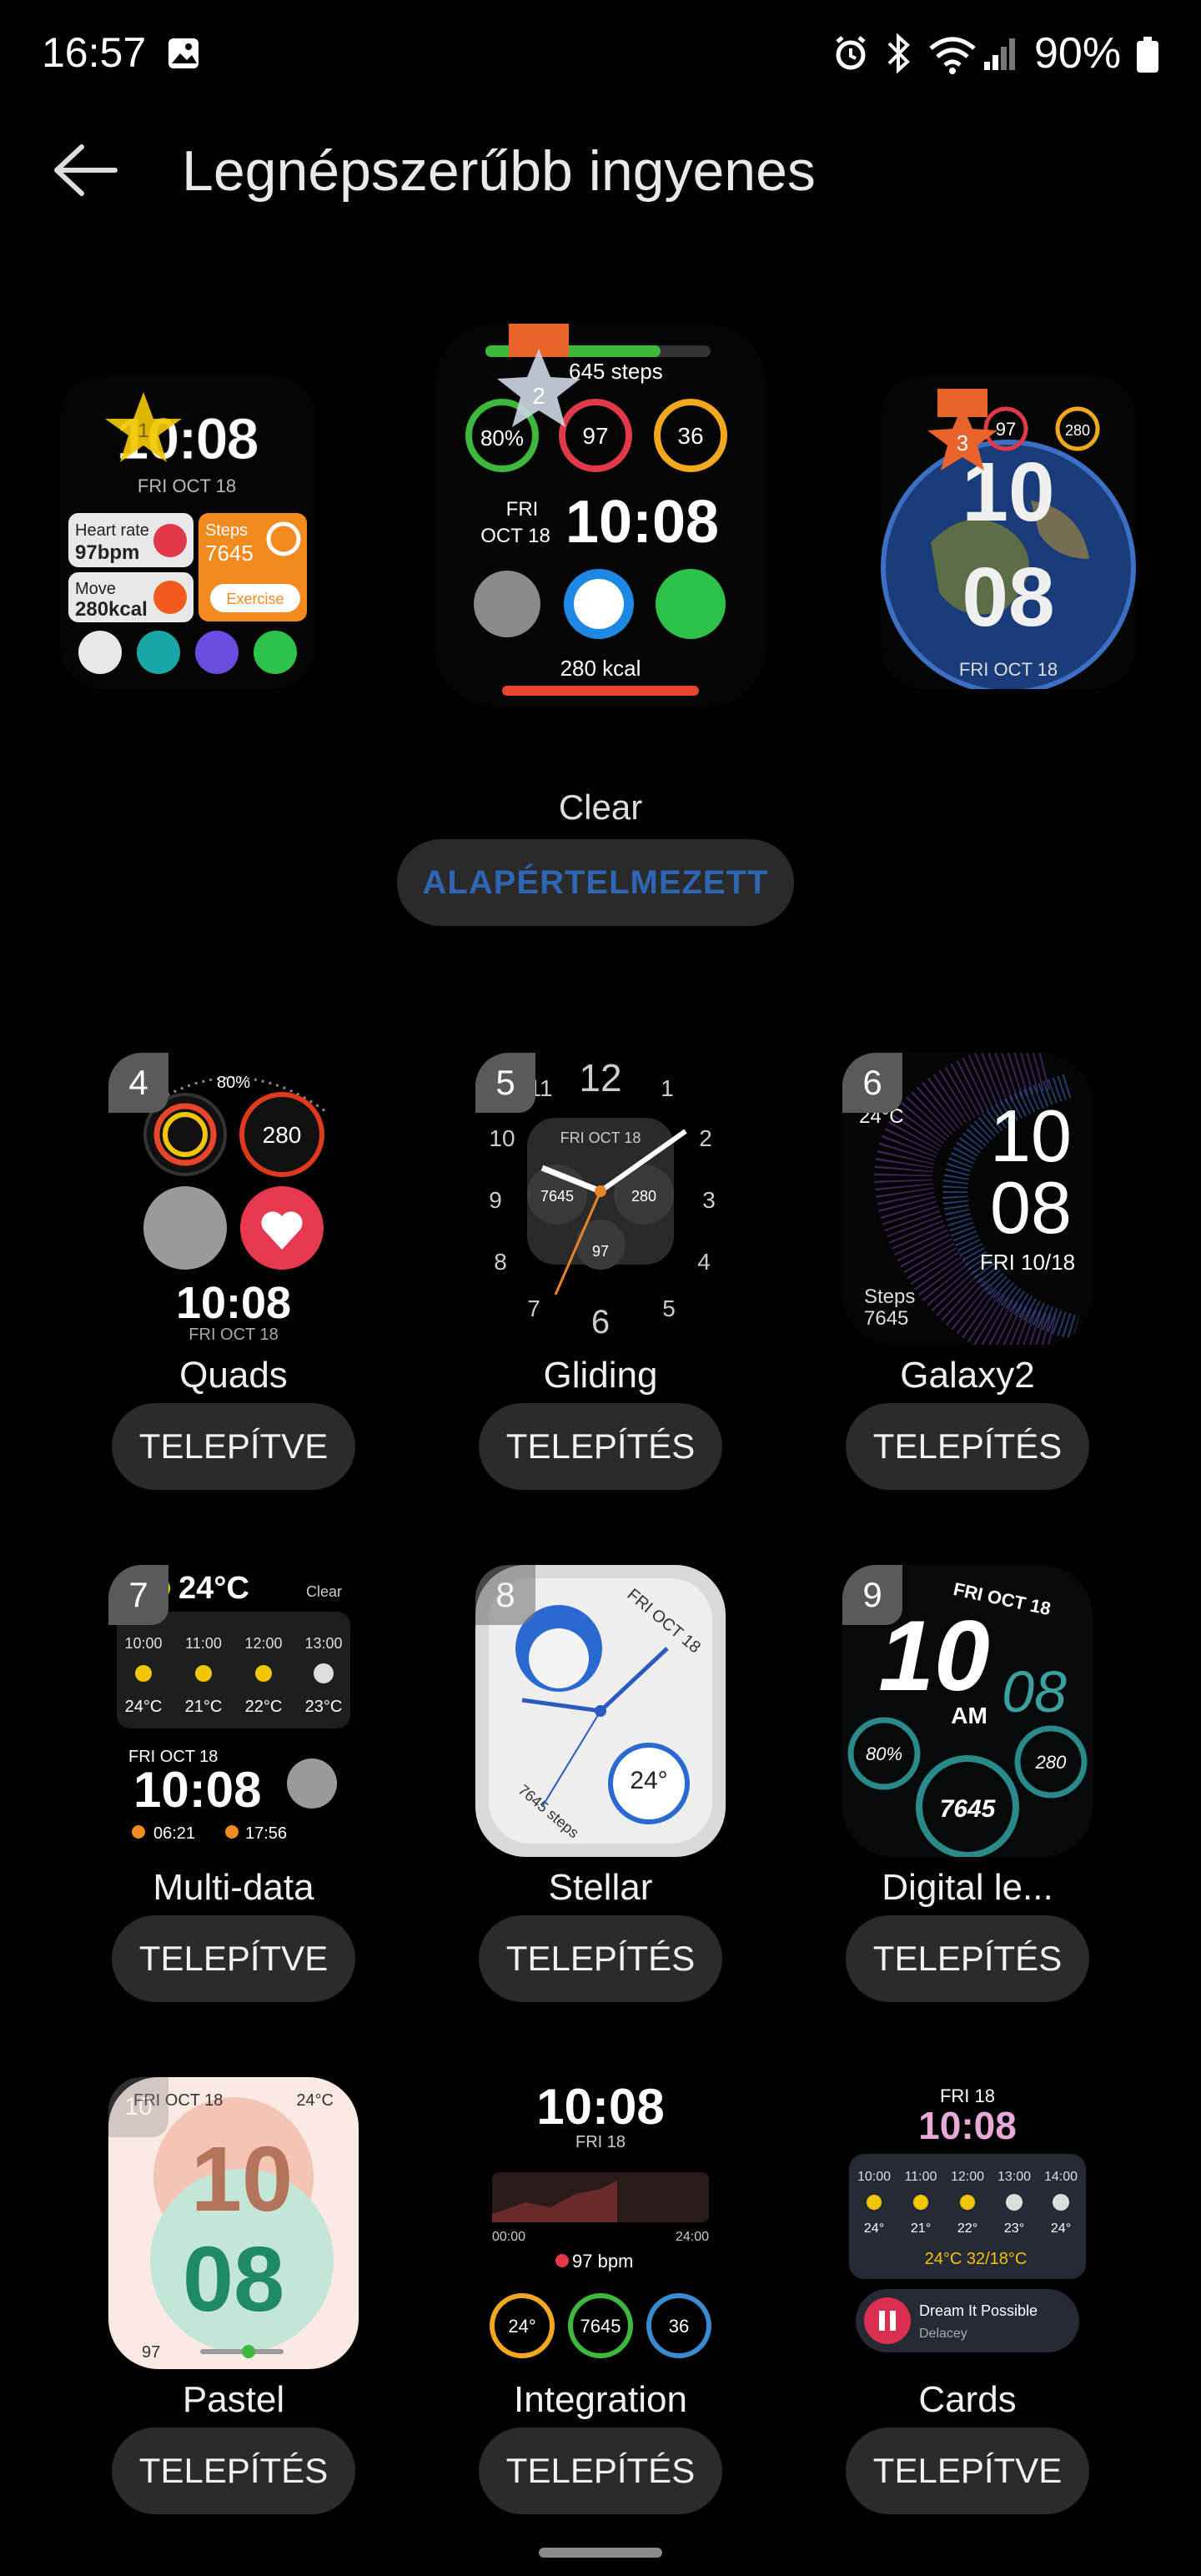 The height and width of the screenshot is (2576, 1201). I want to click on rank-badge: 7, so click(138, 1595).